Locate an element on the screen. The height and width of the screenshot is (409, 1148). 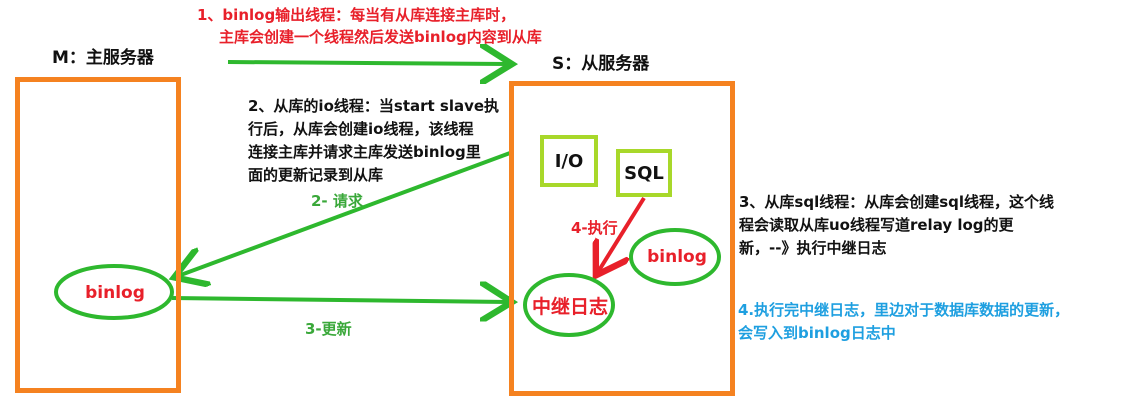
io-thread-box: I/O is located at coordinates (569, 161).